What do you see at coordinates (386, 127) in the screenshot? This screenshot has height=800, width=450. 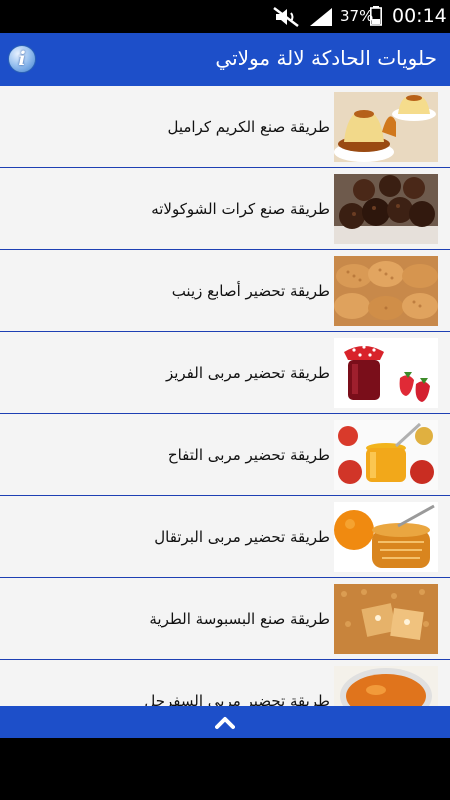 I see `creme-caramel-image` at bounding box center [386, 127].